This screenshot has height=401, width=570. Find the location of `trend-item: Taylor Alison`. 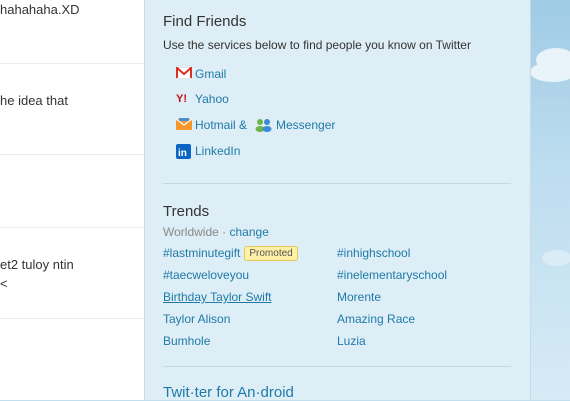

trend-item: Taylor Alison is located at coordinates (196, 319).